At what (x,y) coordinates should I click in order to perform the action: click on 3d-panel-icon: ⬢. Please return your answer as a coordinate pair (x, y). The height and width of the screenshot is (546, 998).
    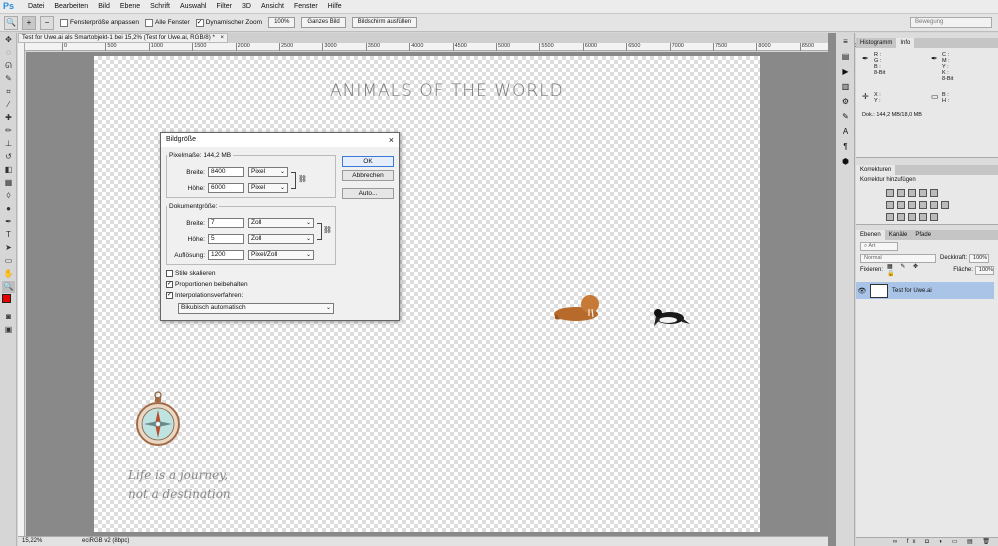
    Looking at the image, I should click on (845, 162).